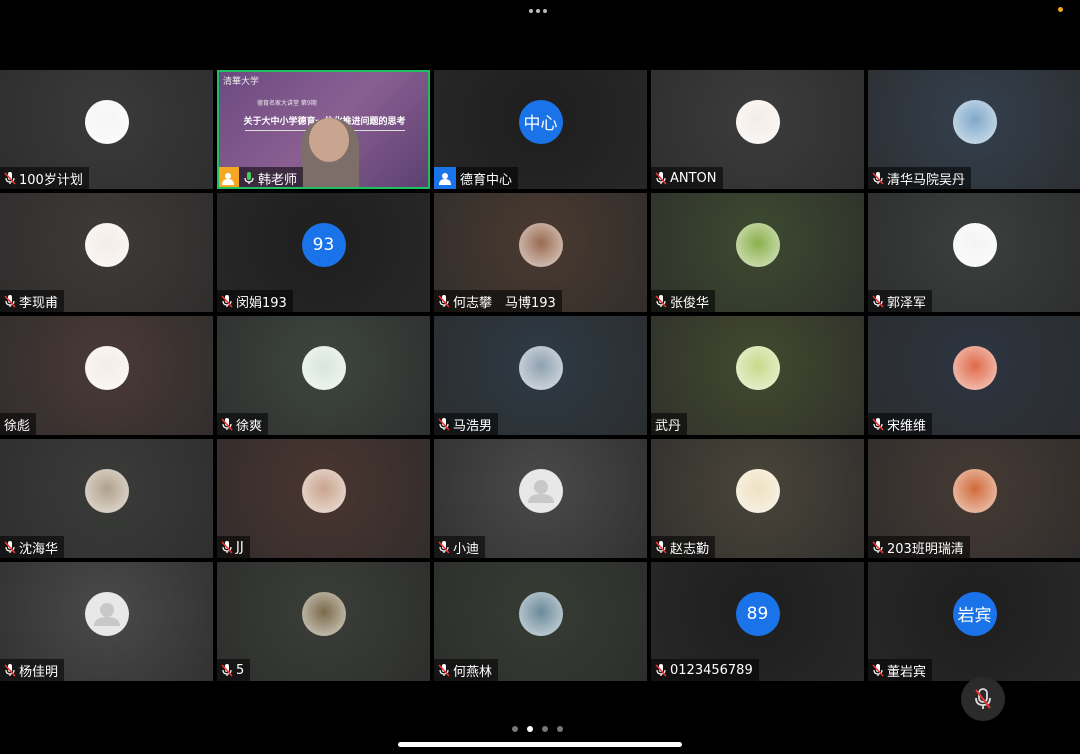 Image resolution: width=1080 pixels, height=754 pixels. I want to click on participant-tile: 徐彪, so click(106, 375).